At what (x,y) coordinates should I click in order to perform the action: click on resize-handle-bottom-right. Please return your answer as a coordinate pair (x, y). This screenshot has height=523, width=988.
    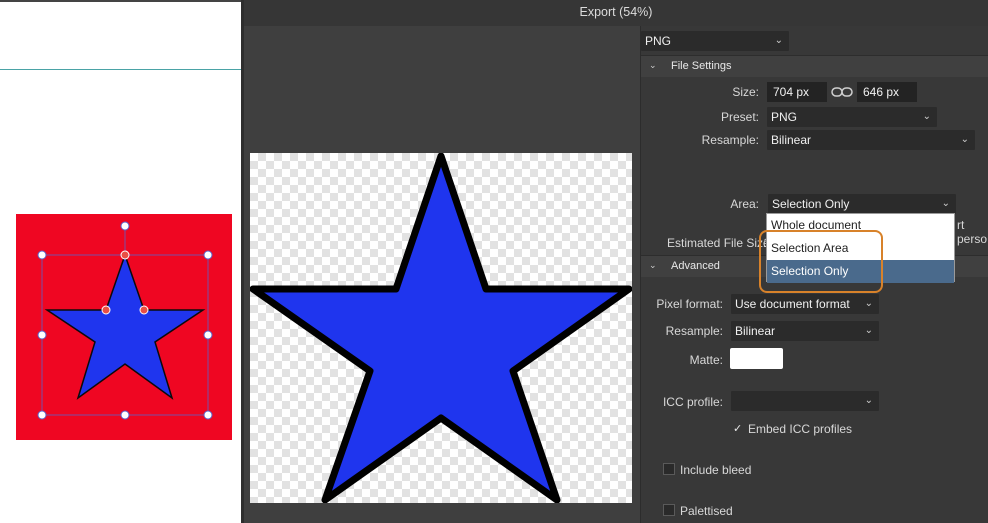
    Looking at the image, I should click on (208, 415).